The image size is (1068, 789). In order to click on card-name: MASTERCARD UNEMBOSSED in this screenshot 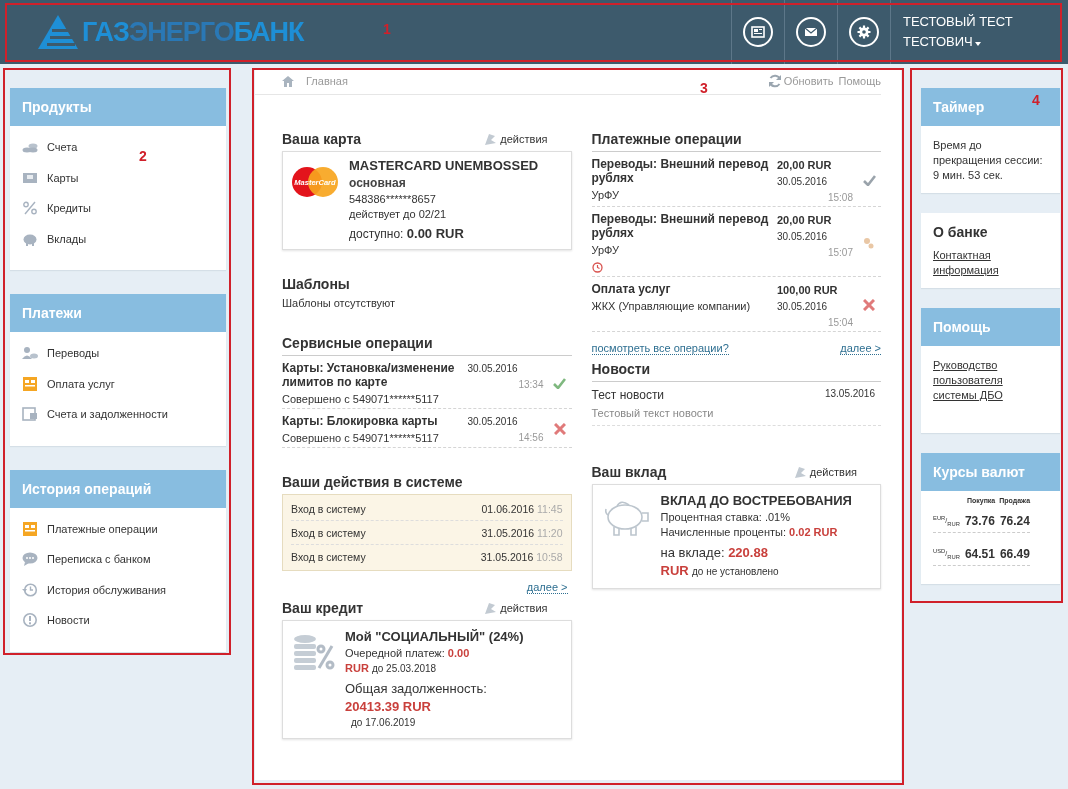, I will do `click(444, 165)`.